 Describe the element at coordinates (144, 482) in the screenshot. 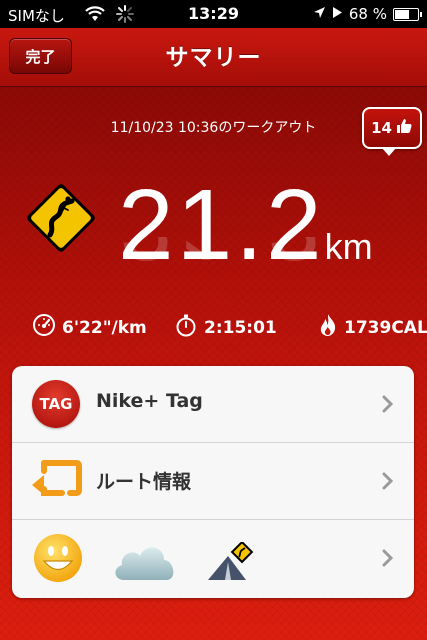

I see `list-item-label: ルート情報` at that location.